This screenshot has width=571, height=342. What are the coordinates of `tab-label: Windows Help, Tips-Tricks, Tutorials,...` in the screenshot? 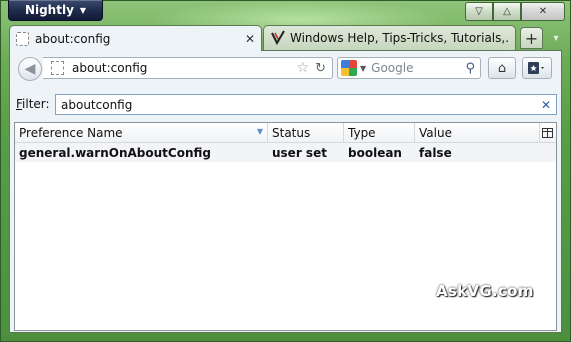 It's located at (399, 38).